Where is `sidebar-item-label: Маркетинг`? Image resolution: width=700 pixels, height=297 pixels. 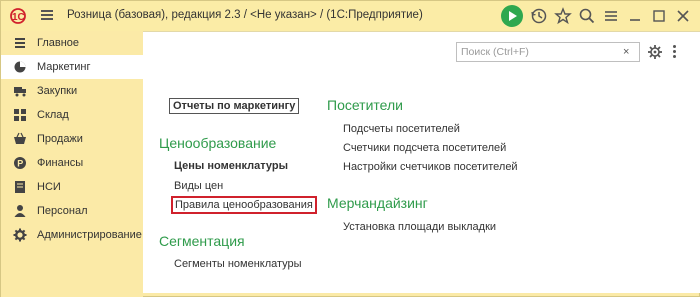
sidebar-item-label: Маркетинг is located at coordinates (64, 67).